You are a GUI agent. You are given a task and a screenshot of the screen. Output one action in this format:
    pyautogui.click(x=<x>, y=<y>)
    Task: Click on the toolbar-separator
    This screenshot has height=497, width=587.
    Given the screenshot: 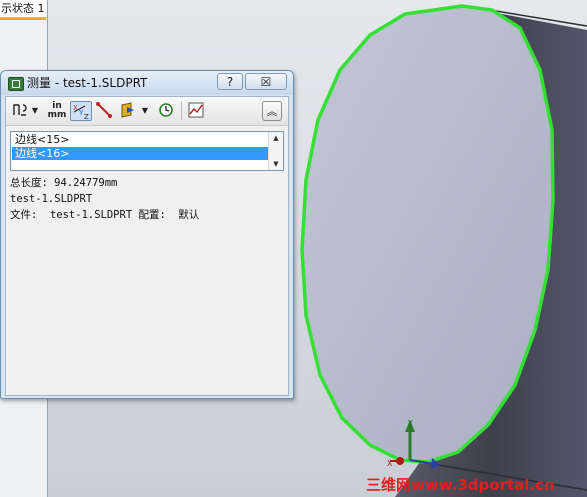 What is the action you would take?
    pyautogui.click(x=181, y=111)
    